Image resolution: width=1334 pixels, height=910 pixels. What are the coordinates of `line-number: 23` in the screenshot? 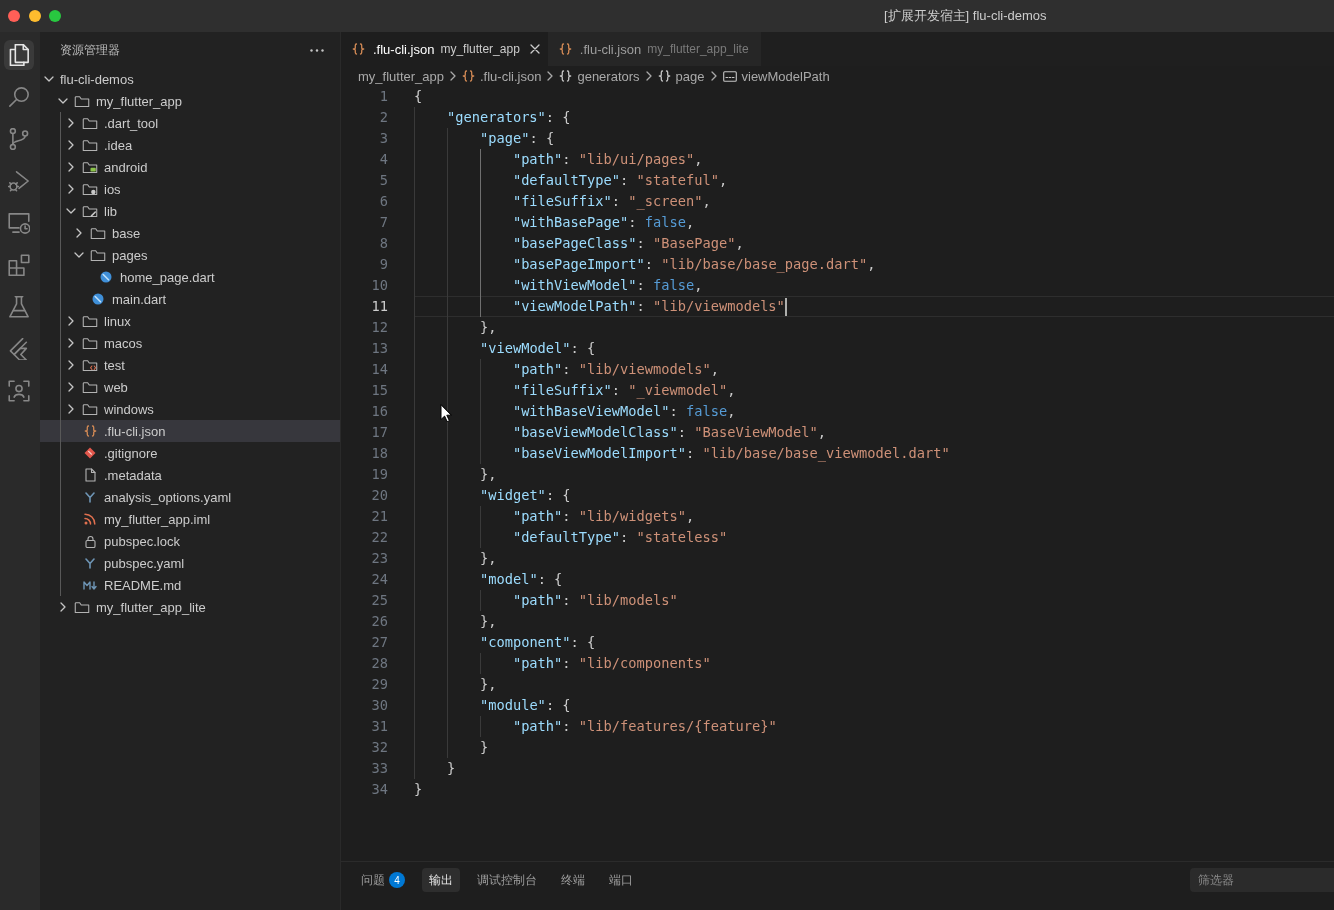 It's located at (379, 558).